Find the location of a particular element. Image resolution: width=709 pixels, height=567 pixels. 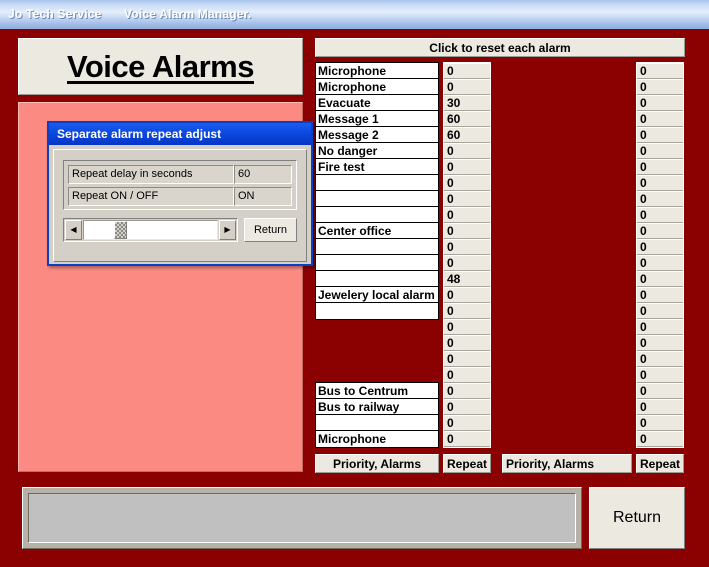

status-bar-frame is located at coordinates (302, 518).